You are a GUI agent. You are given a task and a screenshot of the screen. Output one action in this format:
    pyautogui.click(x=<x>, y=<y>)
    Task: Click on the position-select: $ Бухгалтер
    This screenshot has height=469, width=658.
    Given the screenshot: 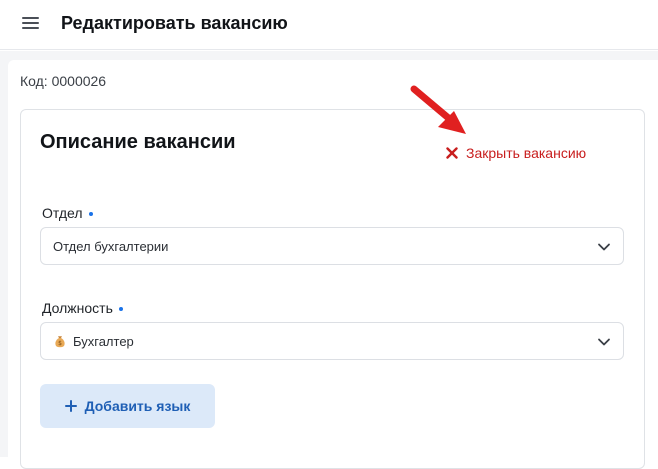 What is the action you would take?
    pyautogui.click(x=332, y=341)
    